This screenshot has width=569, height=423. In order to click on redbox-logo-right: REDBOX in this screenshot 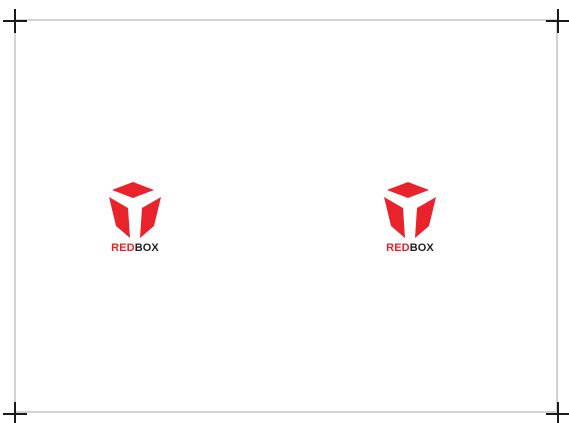, I will do `click(410, 220)`.